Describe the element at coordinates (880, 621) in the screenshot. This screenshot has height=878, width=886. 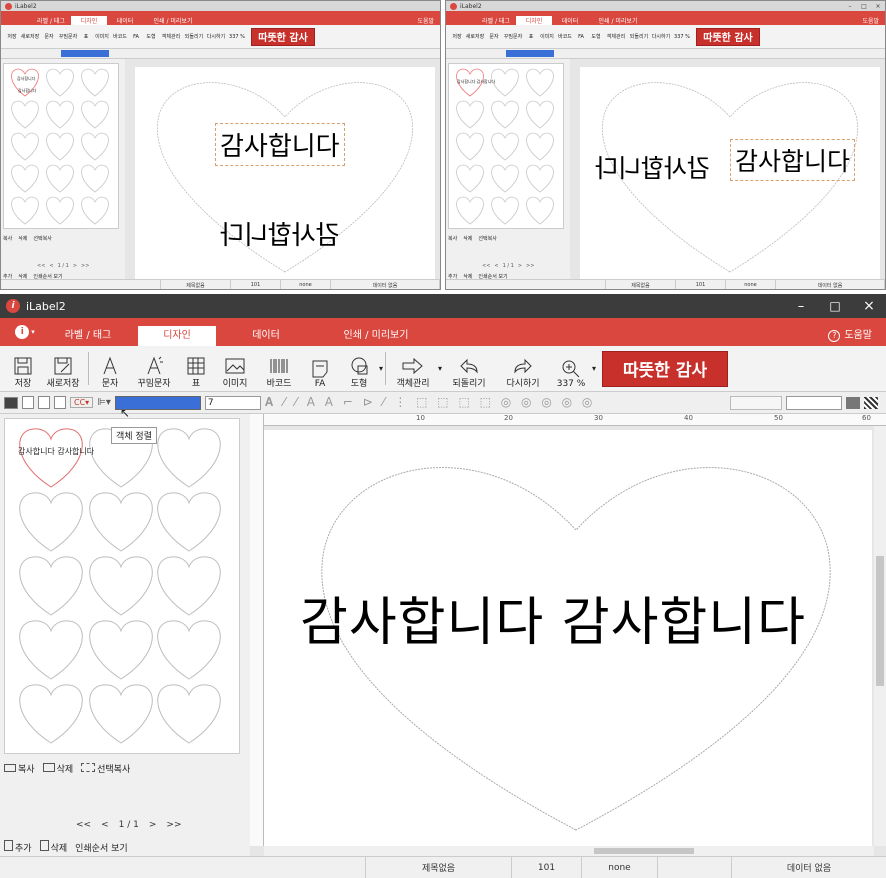
I see `vertical-scroll-thumb` at that location.